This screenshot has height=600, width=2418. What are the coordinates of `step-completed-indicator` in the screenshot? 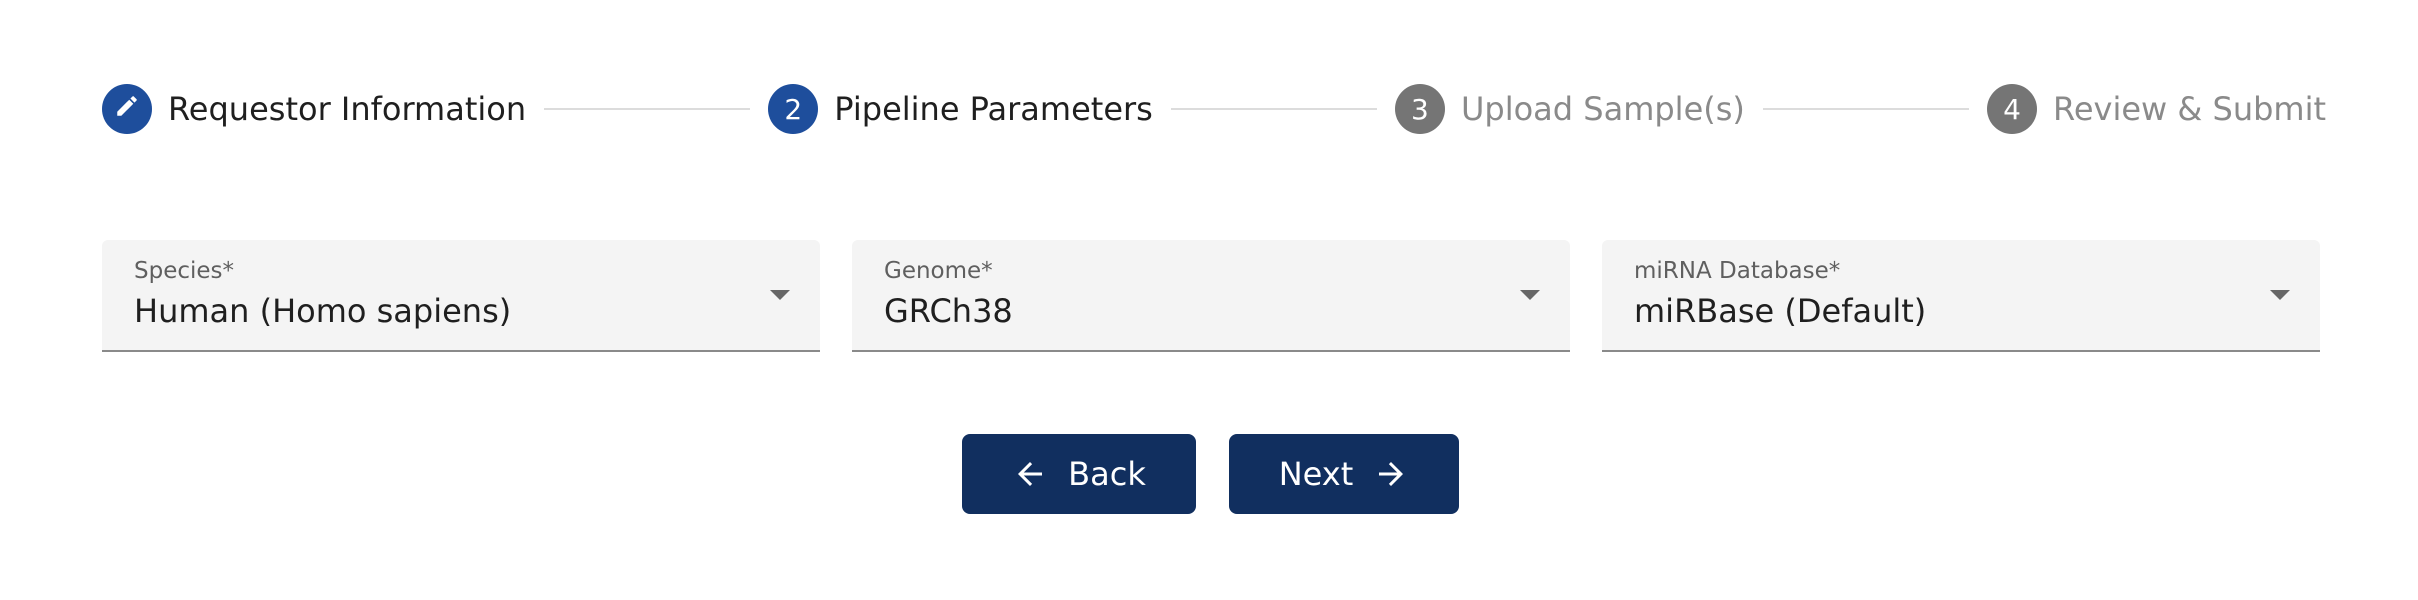 It's located at (127, 109).